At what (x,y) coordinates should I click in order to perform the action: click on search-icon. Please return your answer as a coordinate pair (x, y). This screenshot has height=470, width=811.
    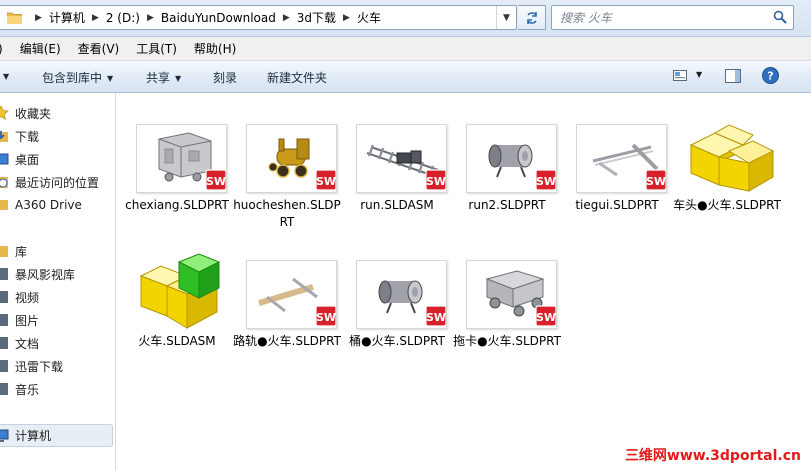
    Looking at the image, I should click on (780, 17).